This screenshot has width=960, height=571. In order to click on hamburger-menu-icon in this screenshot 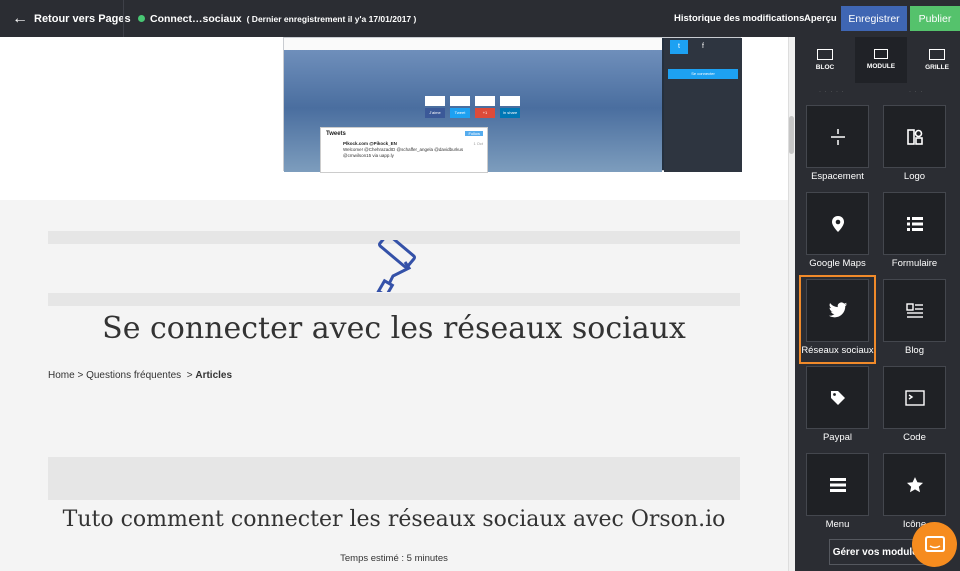, I will do `click(837, 484)`.